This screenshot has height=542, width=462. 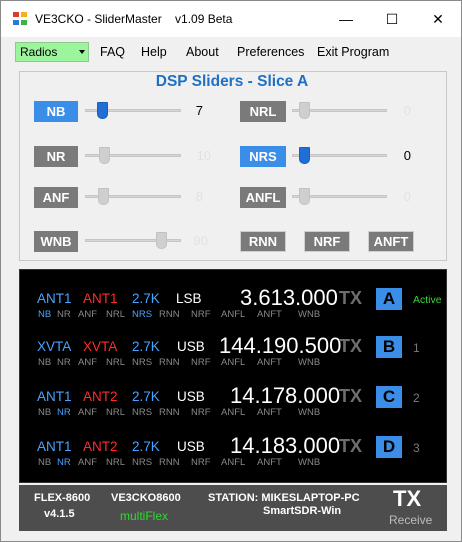 I want to click on menu-help: Help, so click(x=154, y=52).